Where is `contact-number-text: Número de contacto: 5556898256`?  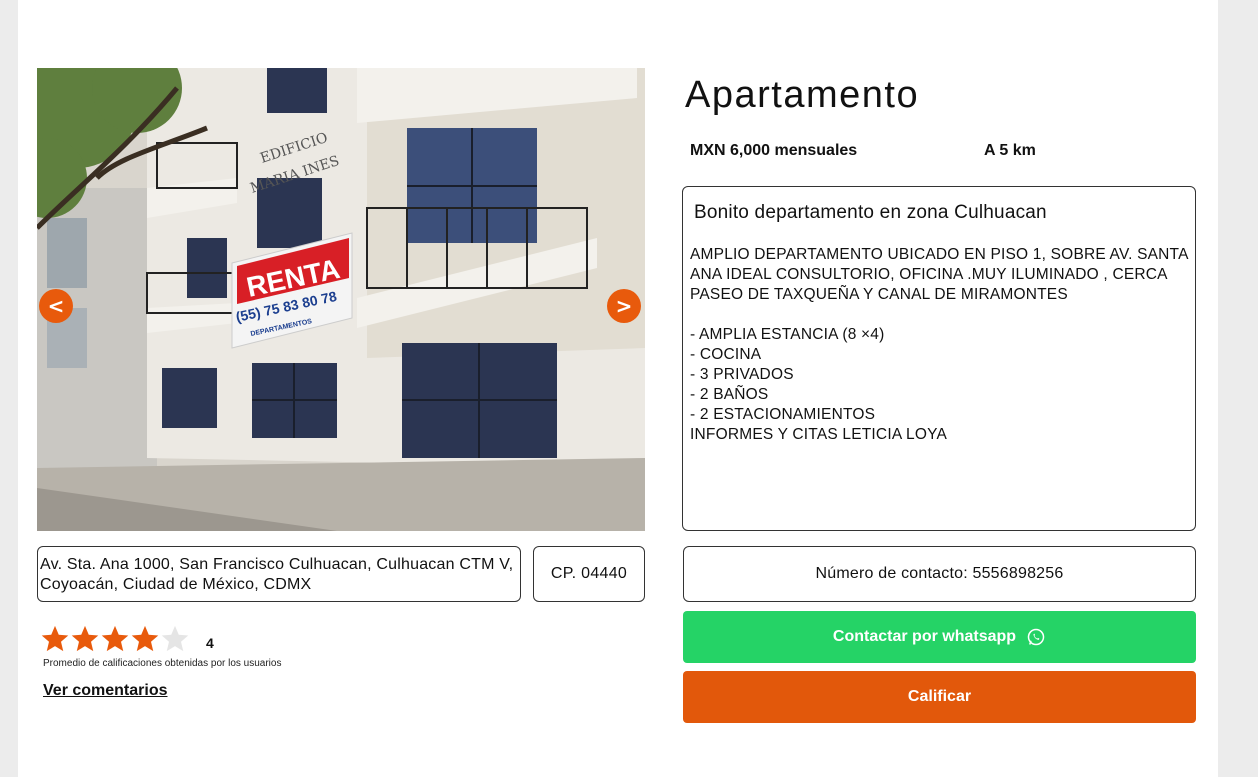
contact-number-text: Número de contacto: 5556898256 is located at coordinates (939, 573).